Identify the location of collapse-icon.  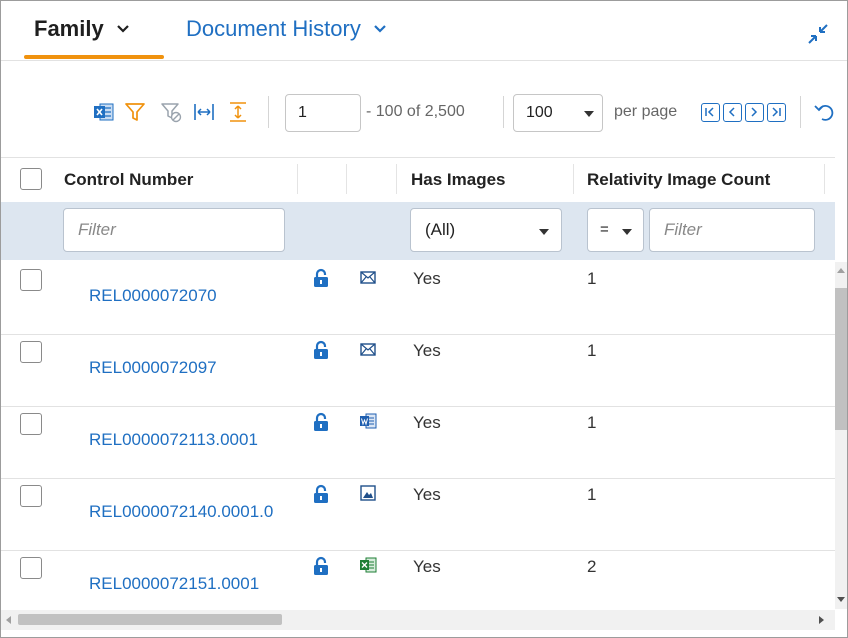
(818, 34).